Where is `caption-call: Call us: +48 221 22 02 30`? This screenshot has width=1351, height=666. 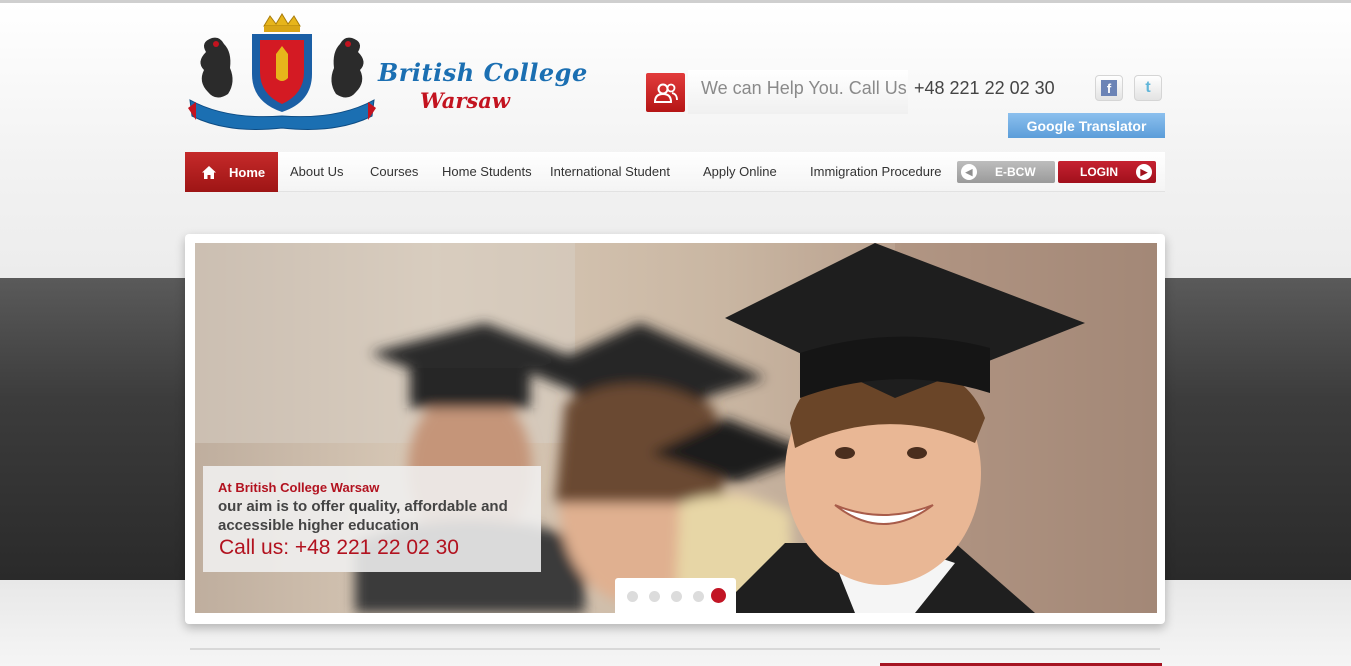
caption-call: Call us: +48 221 22 02 30 is located at coordinates (339, 548).